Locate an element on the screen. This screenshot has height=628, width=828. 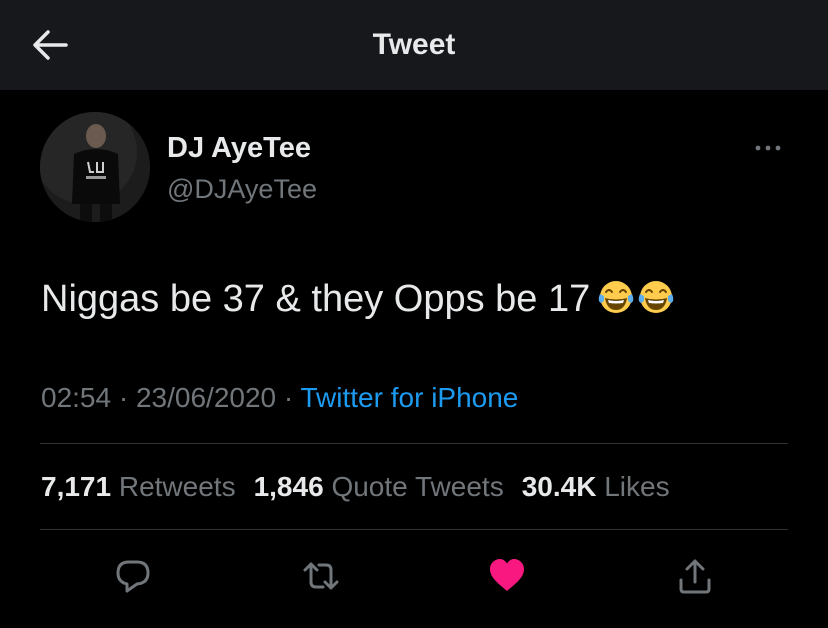
heart-icon is located at coordinates (507, 575).